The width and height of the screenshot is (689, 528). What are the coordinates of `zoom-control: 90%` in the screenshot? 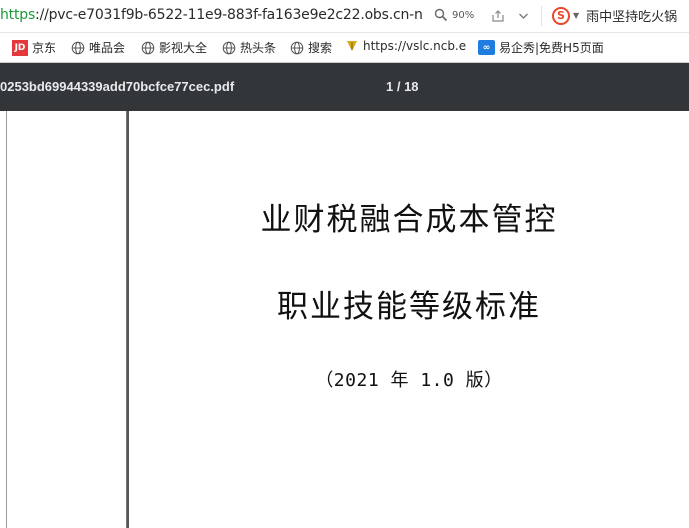 It's located at (454, 15).